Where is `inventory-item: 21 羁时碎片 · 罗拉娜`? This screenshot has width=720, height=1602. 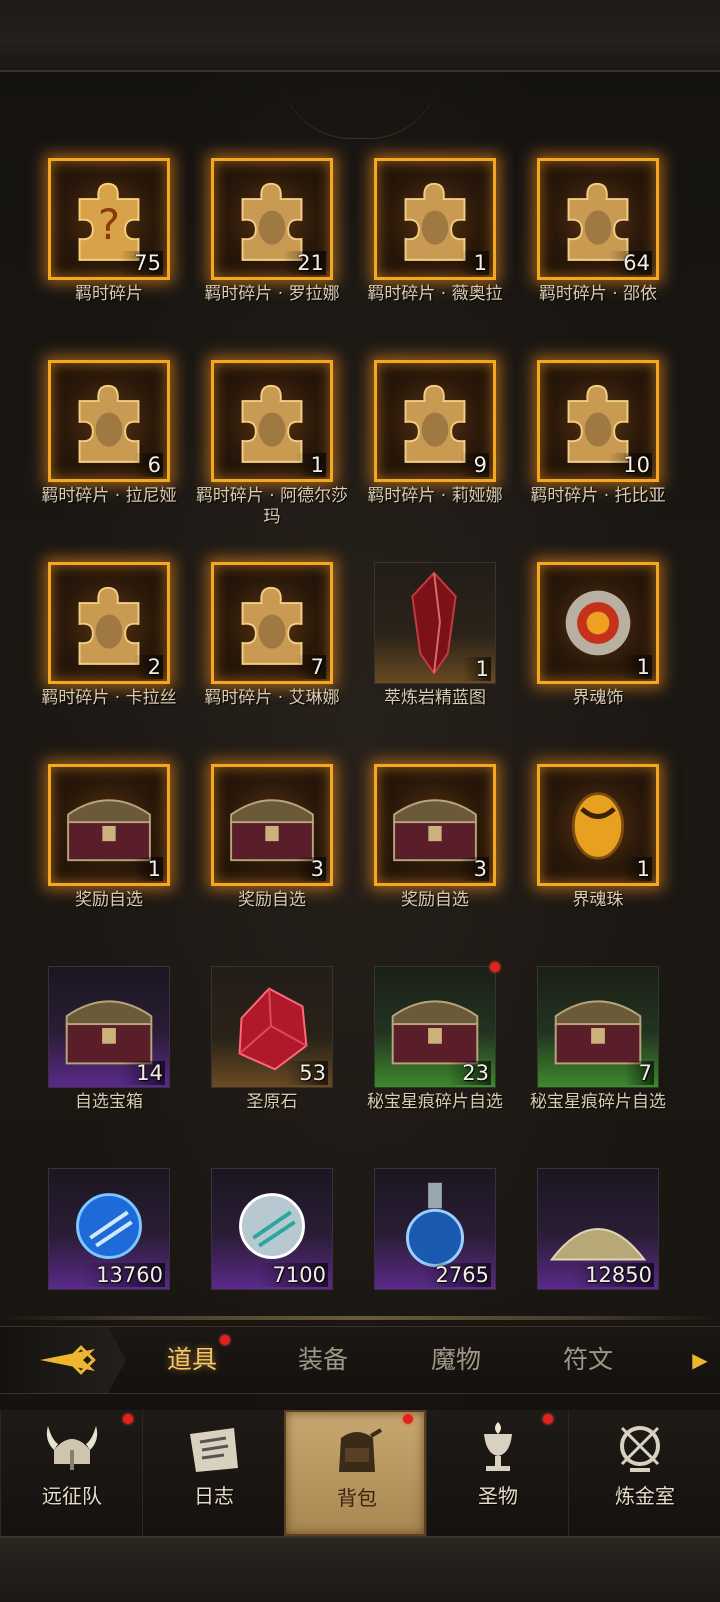
inventory-item: 21 羁时碎片 · 罗拉娜 is located at coordinates (272, 250).